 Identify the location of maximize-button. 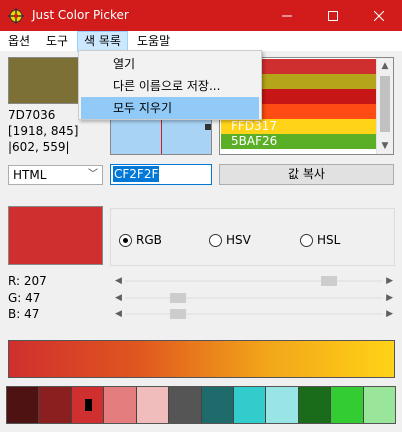
(333, 15).